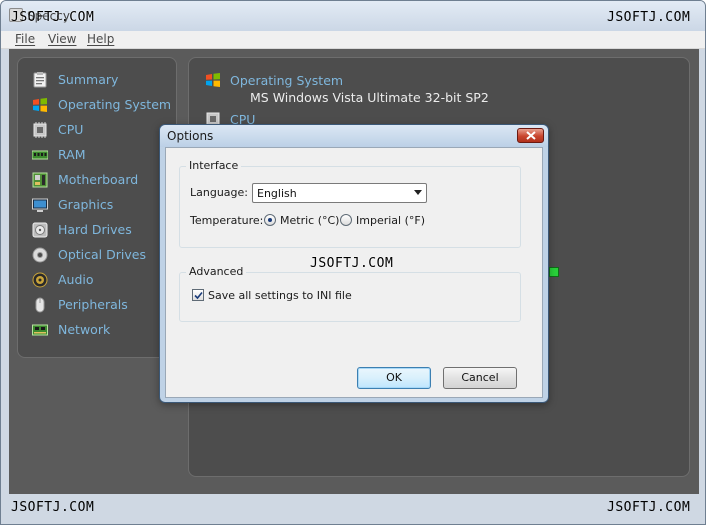  Describe the element at coordinates (100, 39) in the screenshot. I see `menu-help: Help` at that location.